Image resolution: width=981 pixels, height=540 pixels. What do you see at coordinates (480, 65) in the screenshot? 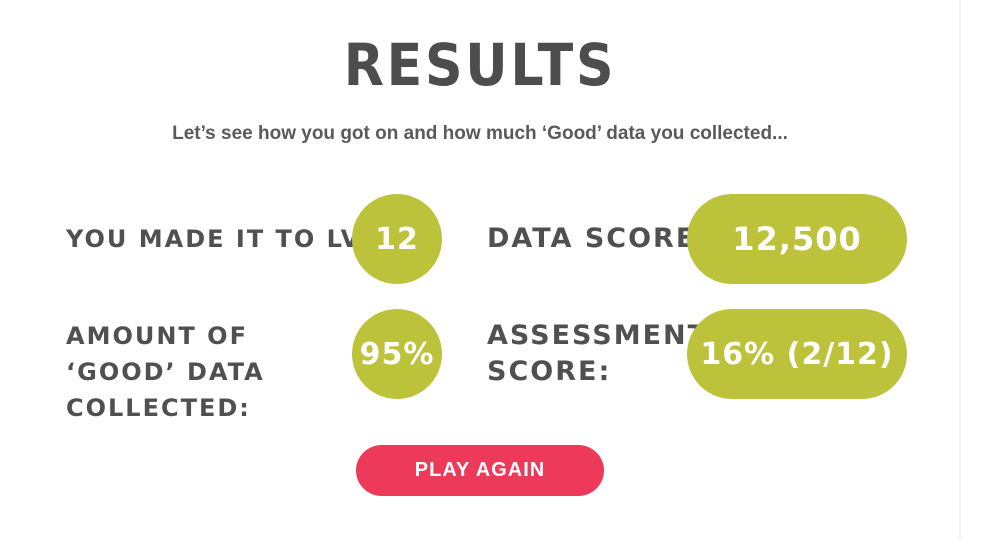
I see `results-title: RESULTS` at bounding box center [480, 65].